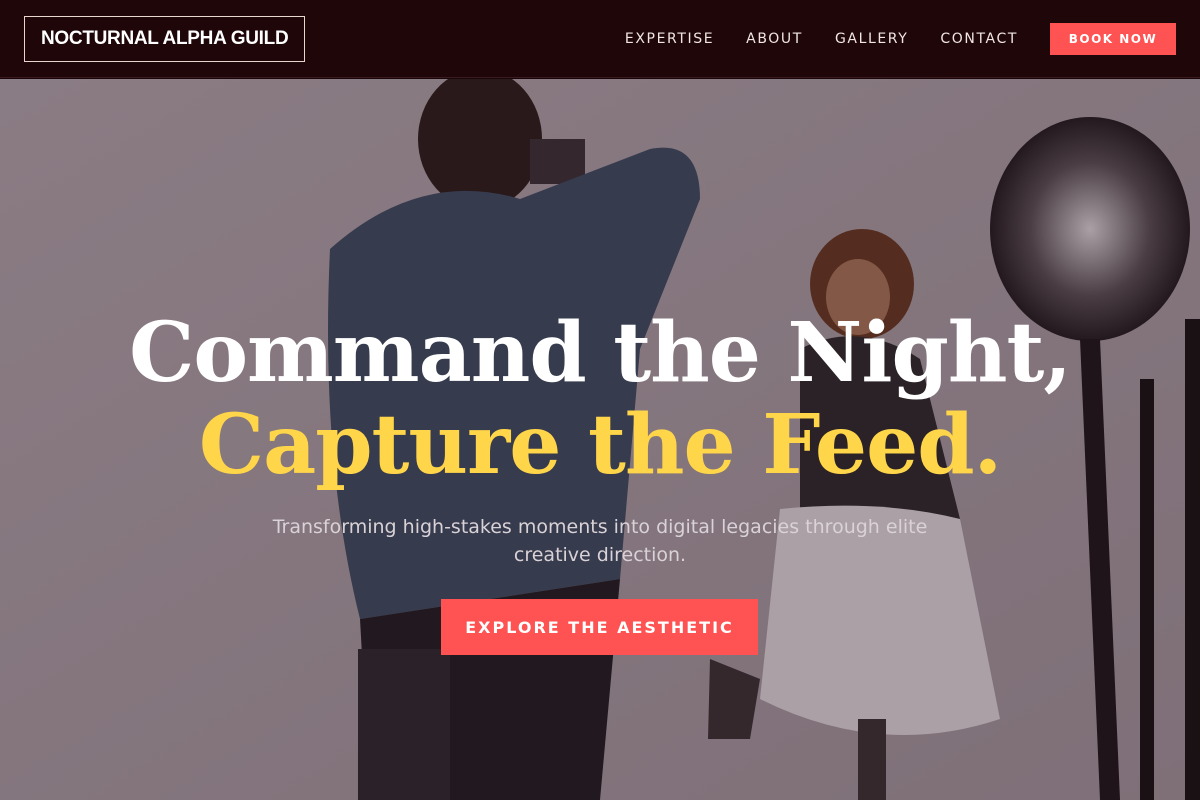  Describe the element at coordinates (979, 39) in the screenshot. I see `nav-link-contact: CONTACT` at that location.